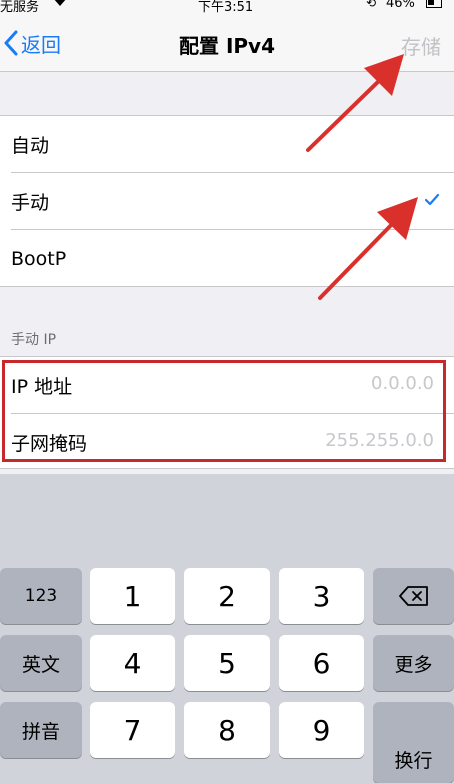 The width and height of the screenshot is (454, 783). I want to click on key-english: 英文, so click(41, 663).